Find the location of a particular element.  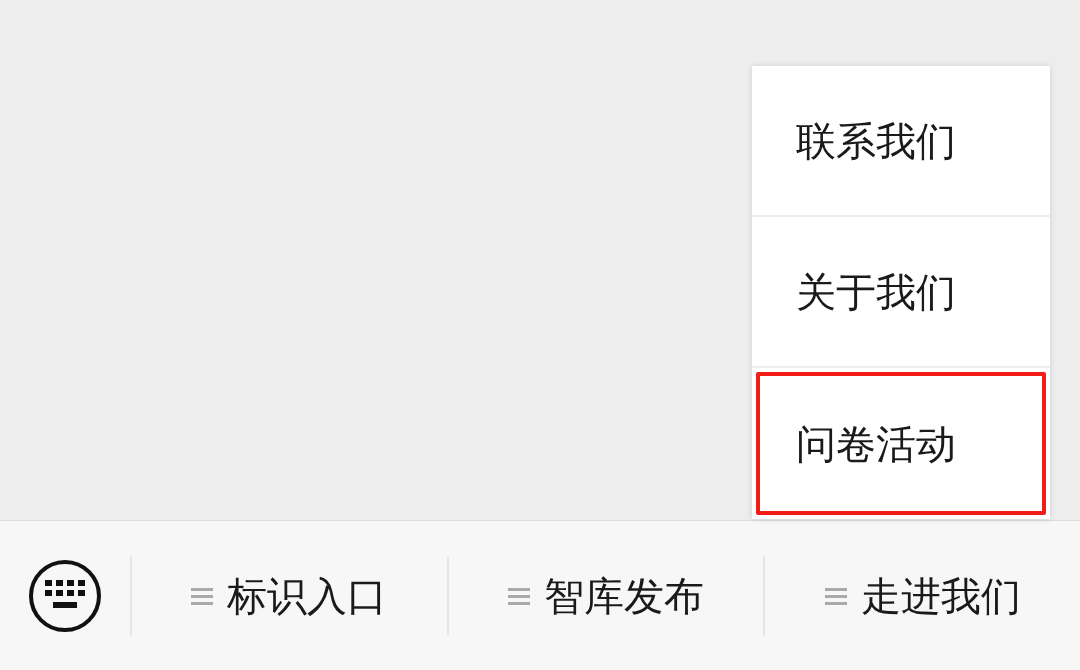

keyboard-icon is located at coordinates (65, 595).